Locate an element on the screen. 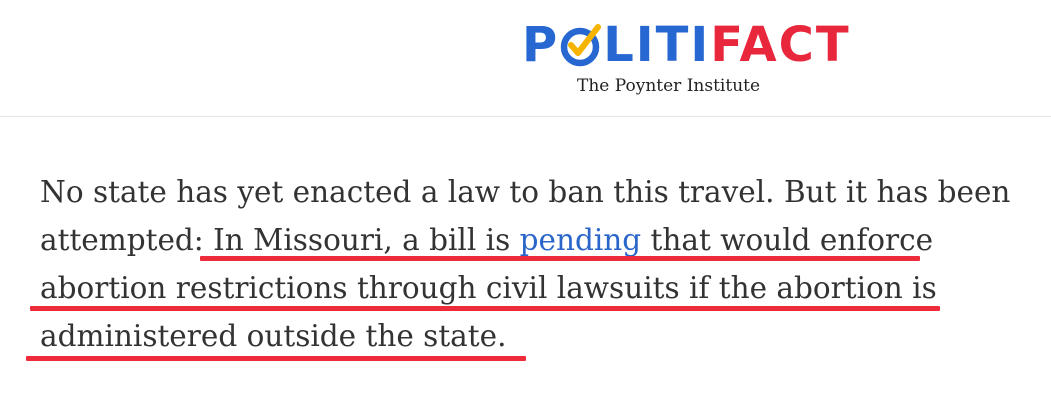  logo-tagline: The Poynter Institute is located at coordinates (669, 86).